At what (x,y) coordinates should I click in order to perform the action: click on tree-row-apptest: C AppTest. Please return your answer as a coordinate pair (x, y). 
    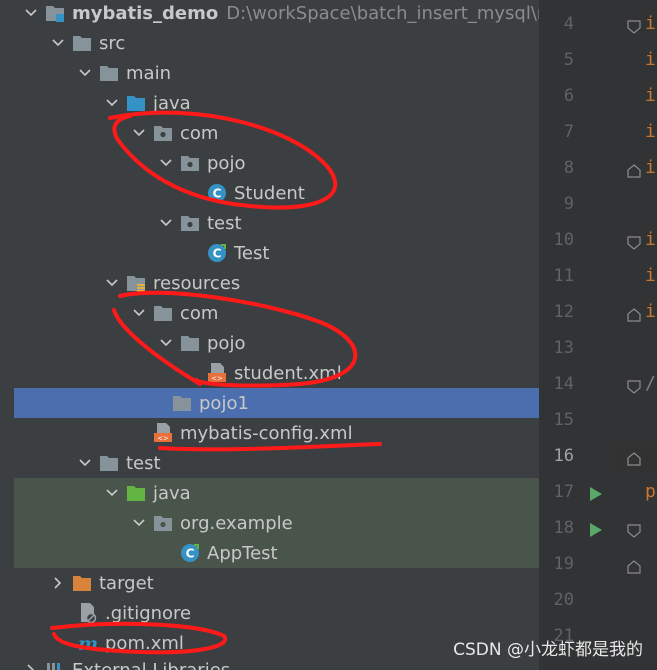
    Looking at the image, I should click on (276, 553).